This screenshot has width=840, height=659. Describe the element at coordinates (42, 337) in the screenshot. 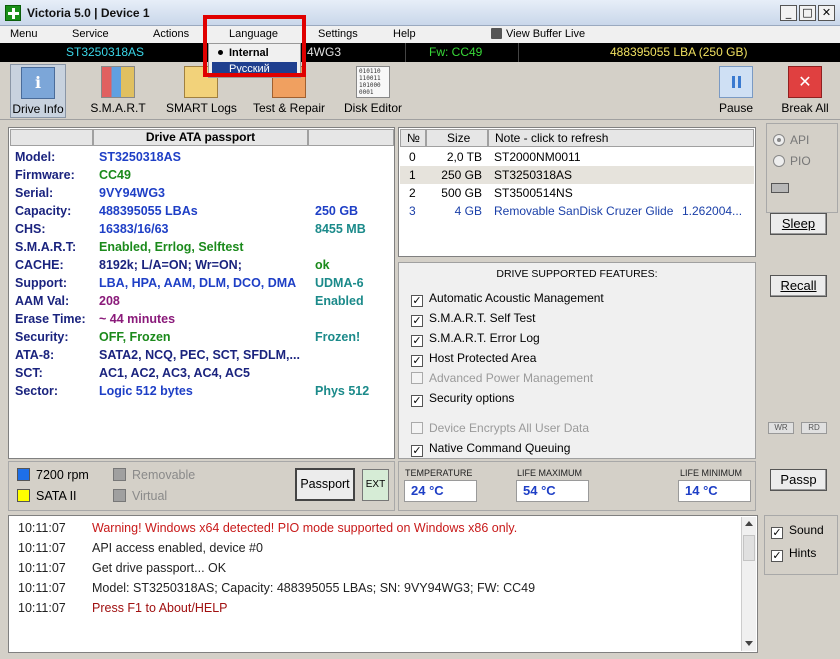

I see `passport-label: Security:` at that location.